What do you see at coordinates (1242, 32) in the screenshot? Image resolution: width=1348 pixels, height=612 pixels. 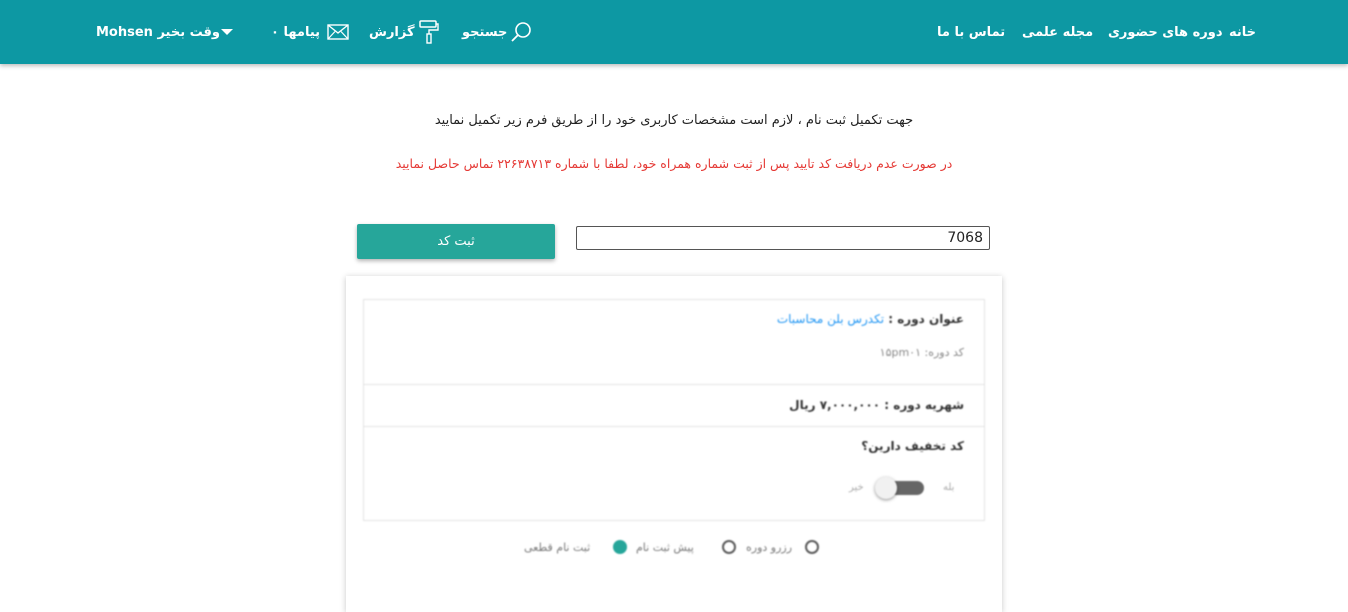 I see `nav-home: خانه` at bounding box center [1242, 32].